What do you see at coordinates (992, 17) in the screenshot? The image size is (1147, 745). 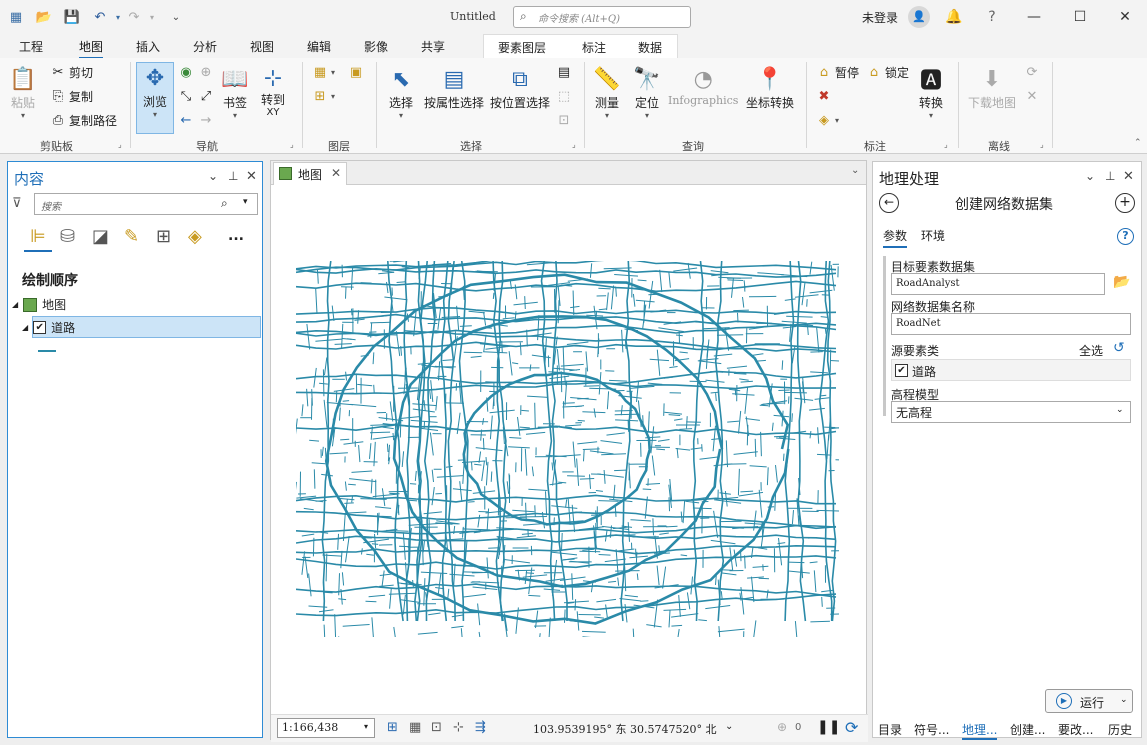 I see `help-button: ?` at bounding box center [992, 17].